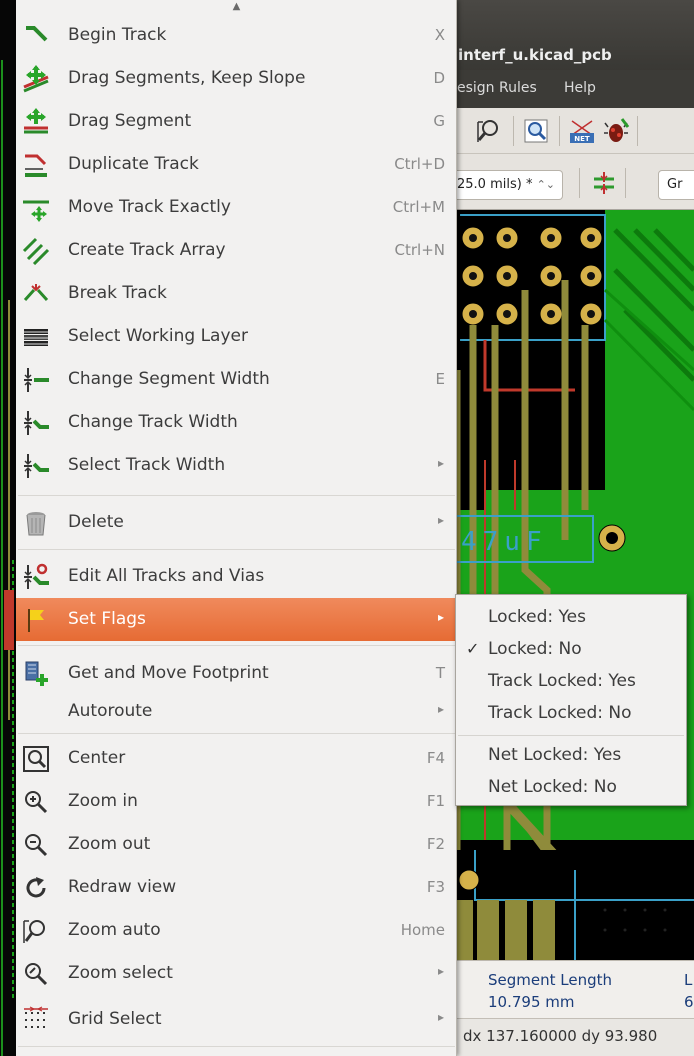 Image resolution: width=694 pixels, height=1056 pixels. What do you see at coordinates (36, 251) in the screenshot?
I see `track-array-icon` at bounding box center [36, 251].